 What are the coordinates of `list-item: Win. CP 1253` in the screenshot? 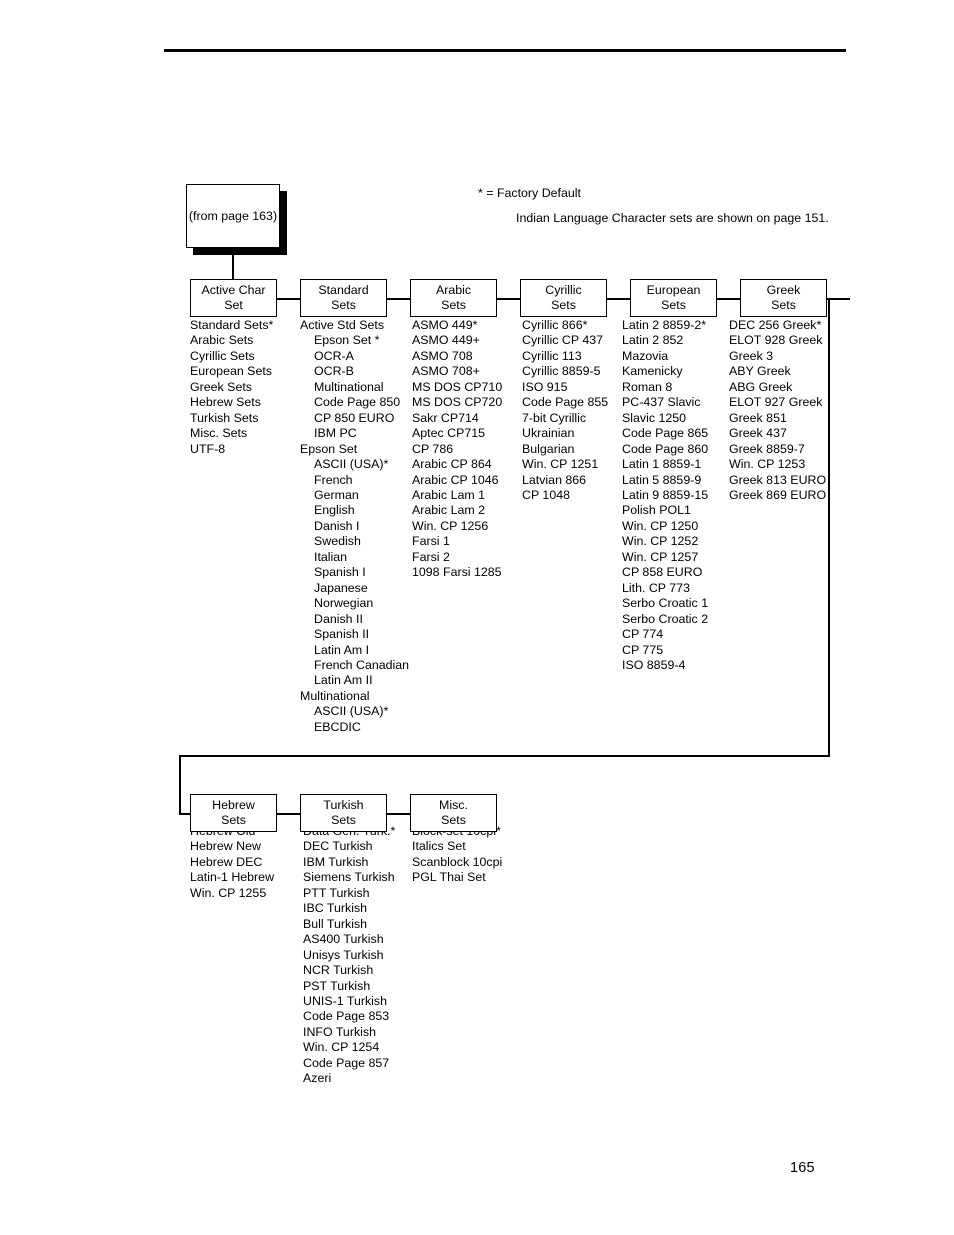 It's located at (777, 464).